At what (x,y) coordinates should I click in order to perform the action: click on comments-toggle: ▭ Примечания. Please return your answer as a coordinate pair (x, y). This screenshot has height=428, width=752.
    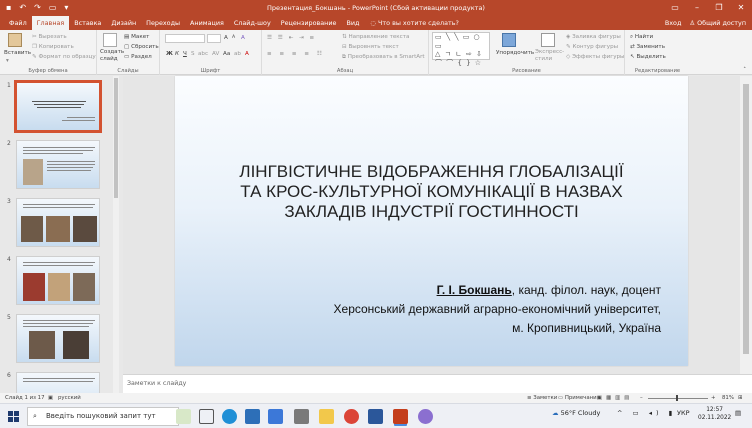
    Looking at the image, I should click on (579, 398).